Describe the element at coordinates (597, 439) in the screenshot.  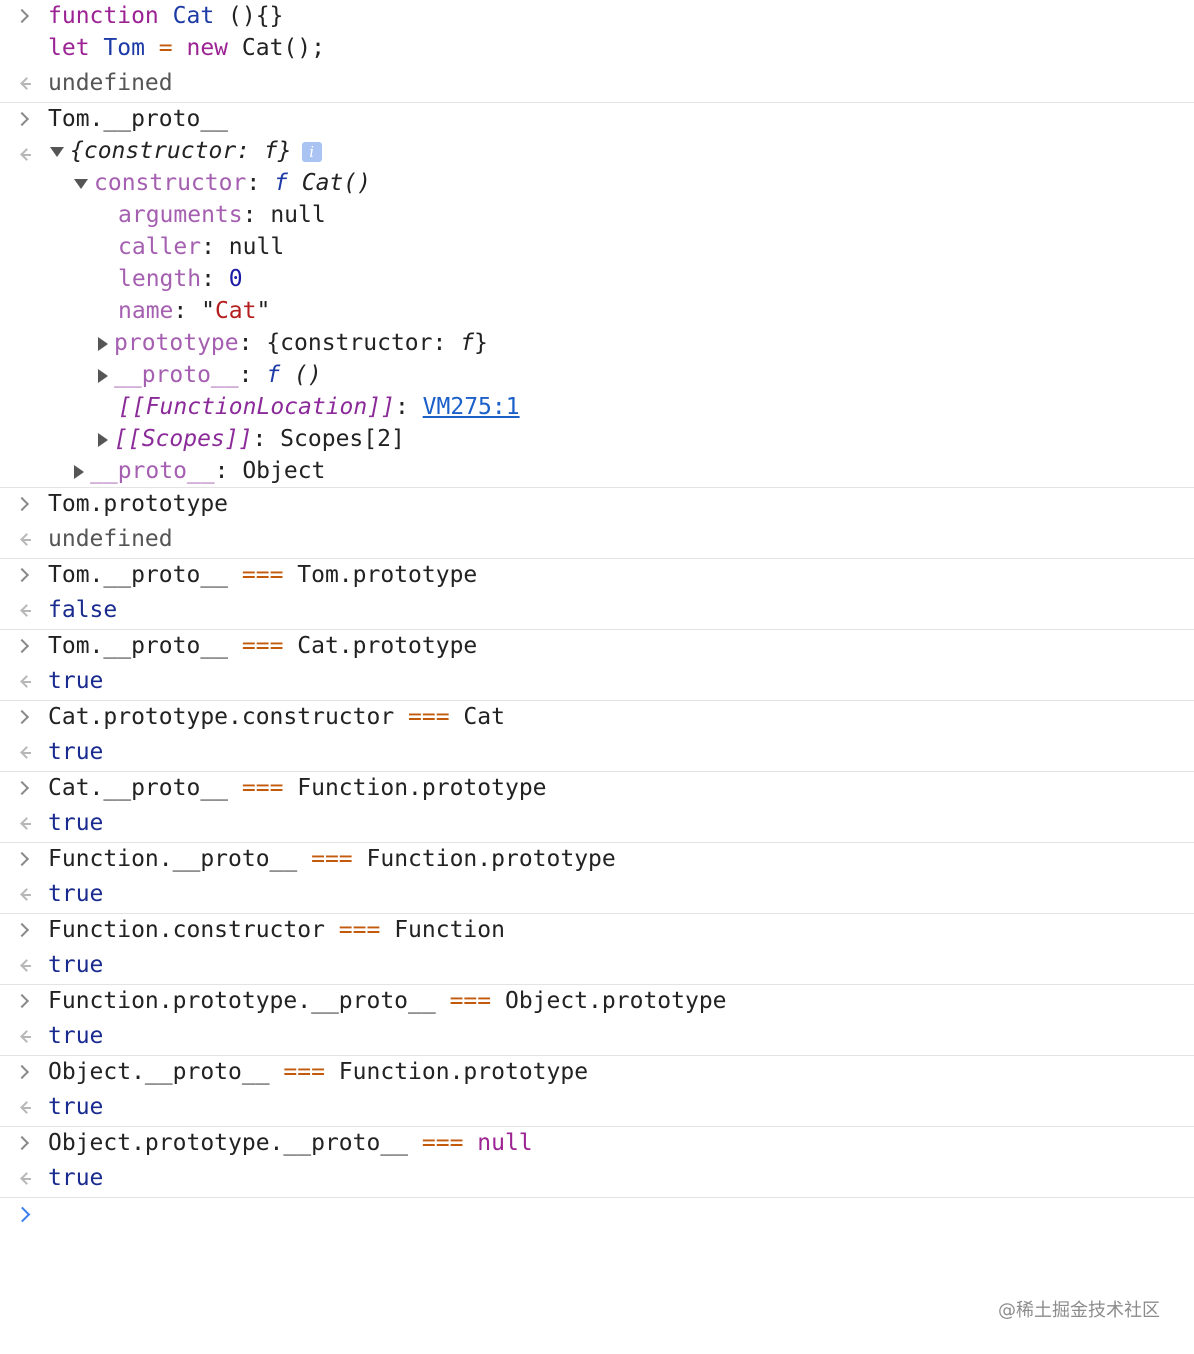
I see `object-tree-row: [[Scopes]]: Scopes[2]` at that location.